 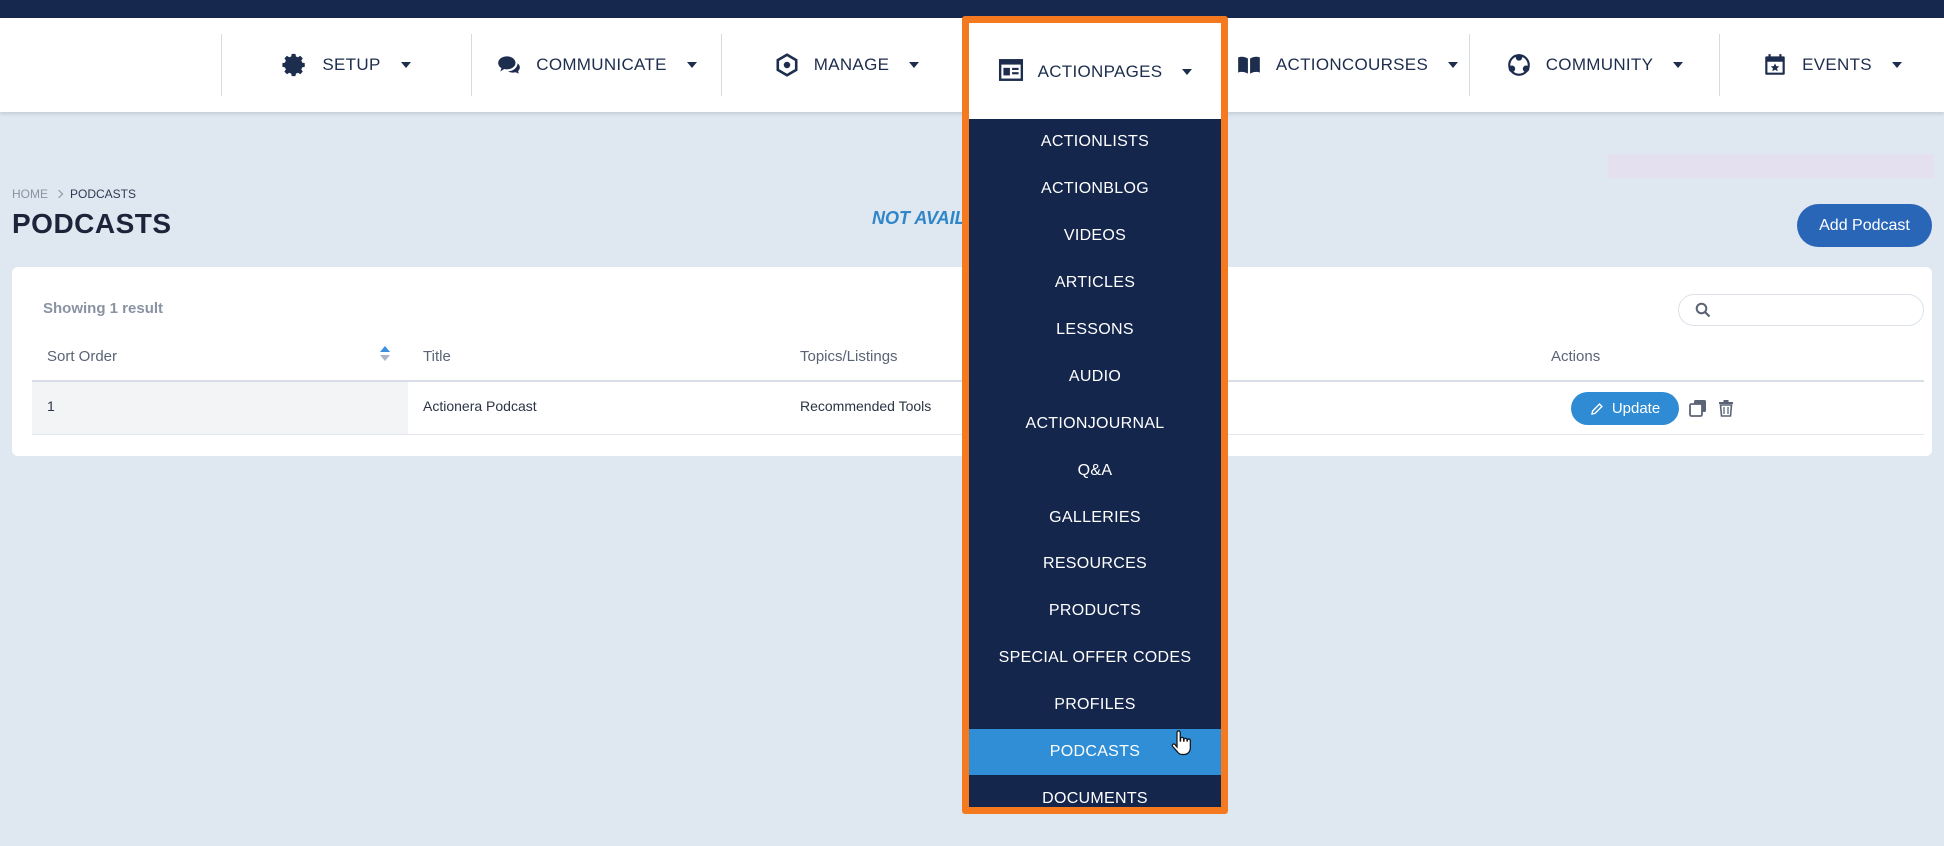 I want to click on sort-icon, so click(x=385, y=356).